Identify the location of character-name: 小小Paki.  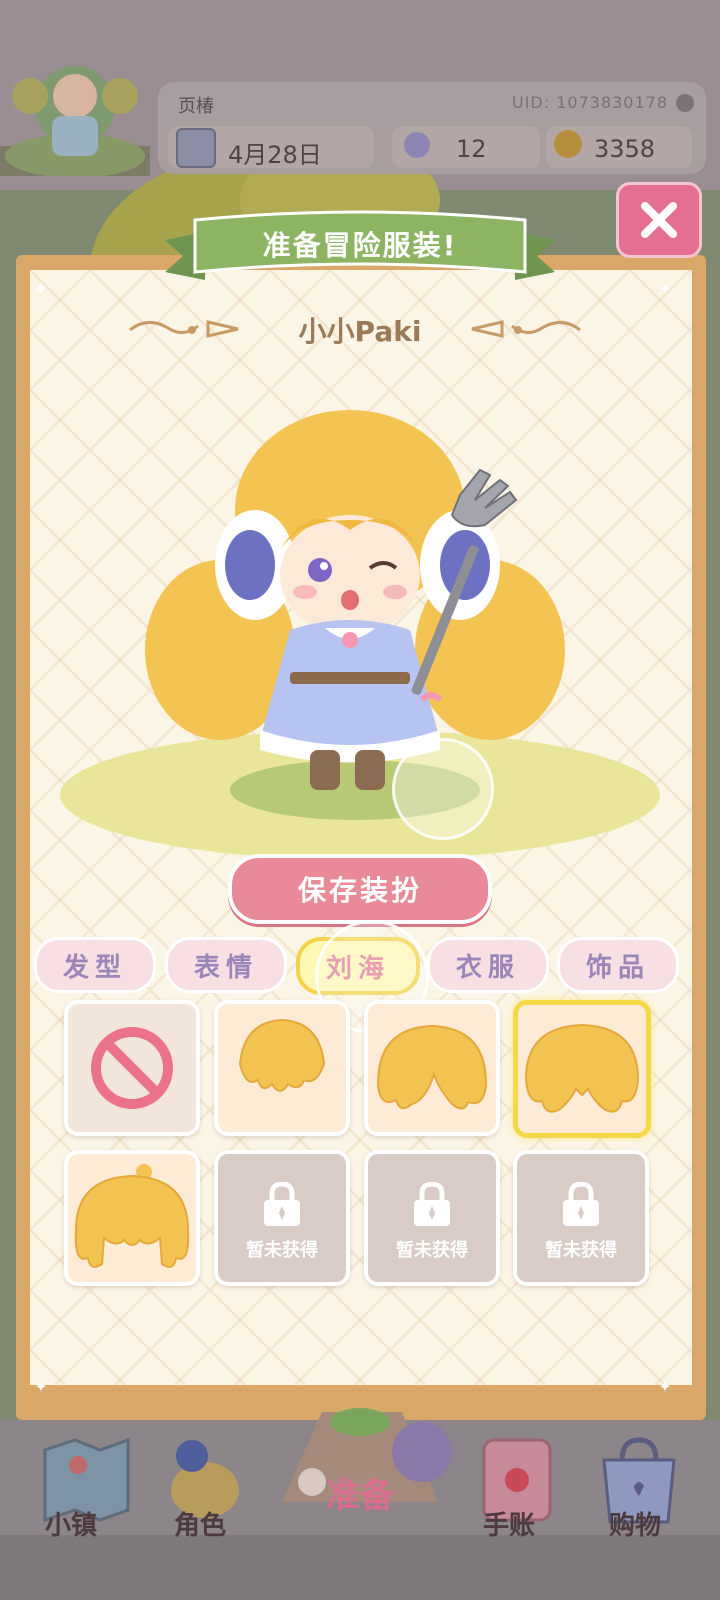
(360, 331).